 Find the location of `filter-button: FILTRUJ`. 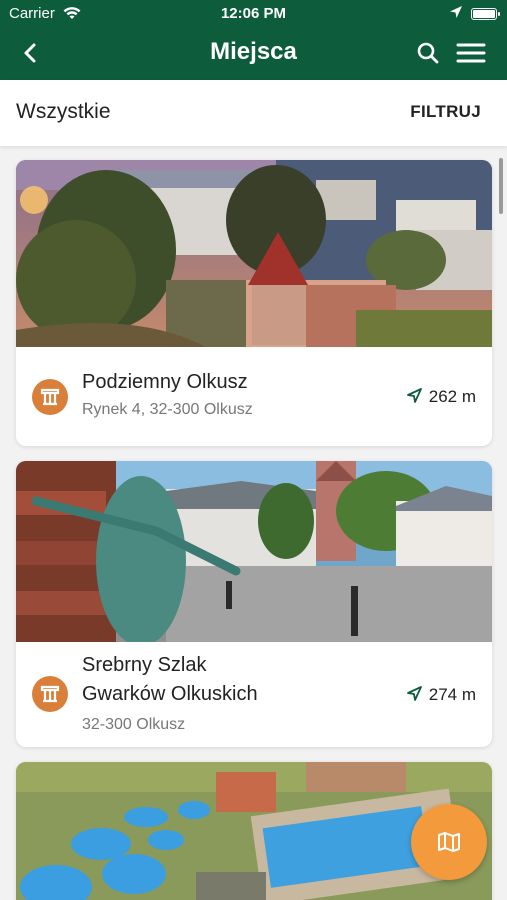

filter-button: FILTRUJ is located at coordinates (445, 112).